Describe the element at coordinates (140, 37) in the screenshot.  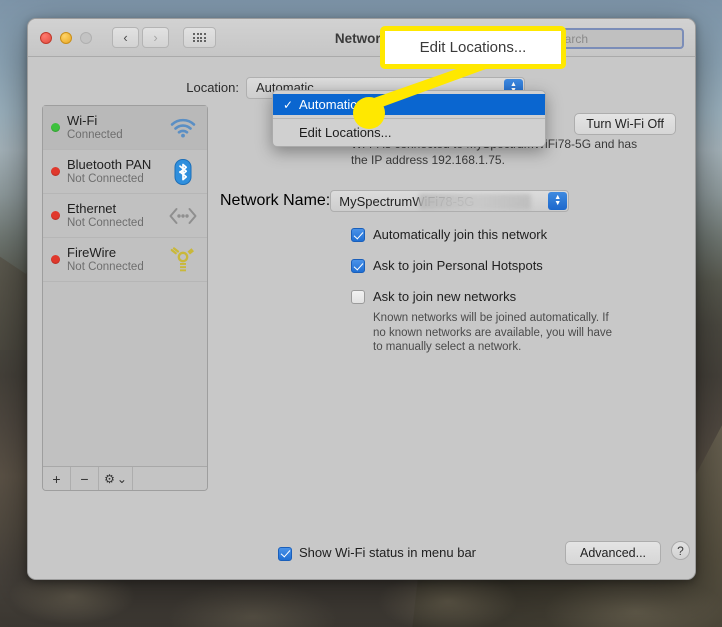
I see `navigation-buttons: ‹ ›` at that location.